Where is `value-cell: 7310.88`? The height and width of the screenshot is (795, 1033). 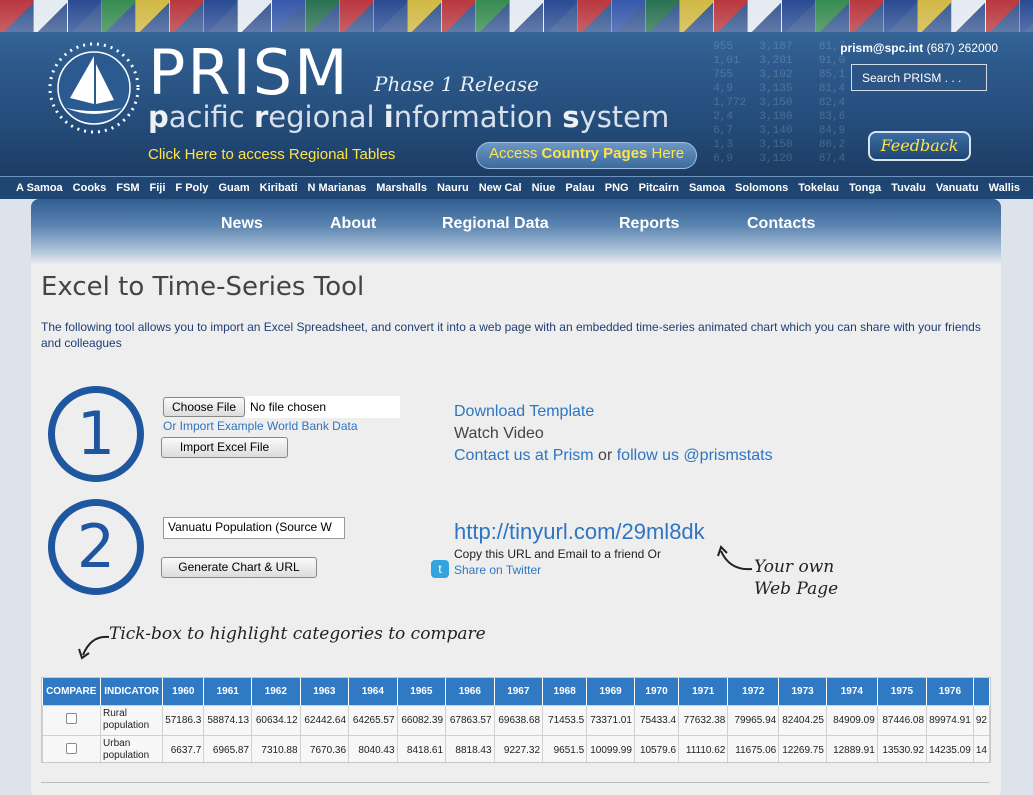
value-cell: 7310.88 is located at coordinates (276, 748).